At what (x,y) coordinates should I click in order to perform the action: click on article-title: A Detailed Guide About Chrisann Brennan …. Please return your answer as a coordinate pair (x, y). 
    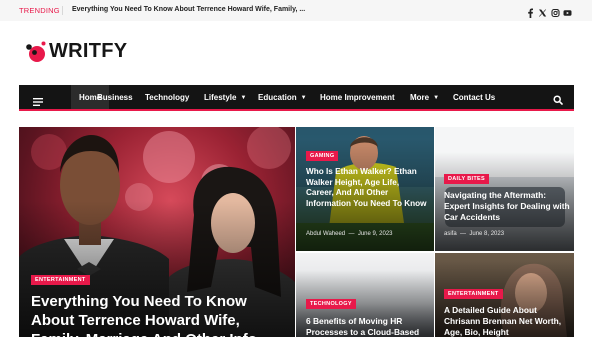
    Looking at the image, I should click on (508, 321).